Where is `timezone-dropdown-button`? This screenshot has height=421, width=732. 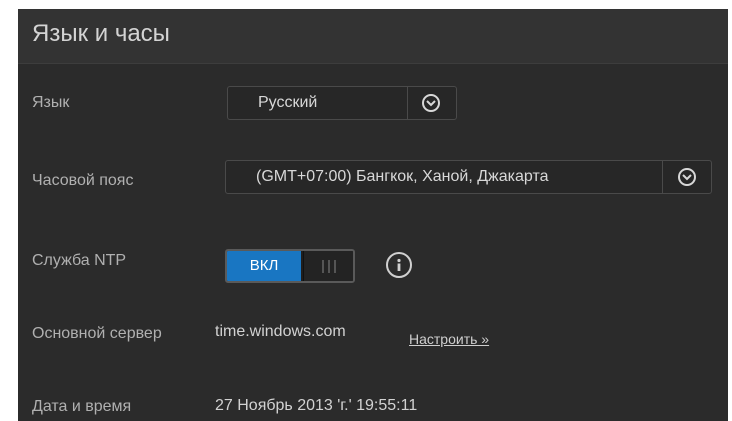
timezone-dropdown-button is located at coordinates (686, 177).